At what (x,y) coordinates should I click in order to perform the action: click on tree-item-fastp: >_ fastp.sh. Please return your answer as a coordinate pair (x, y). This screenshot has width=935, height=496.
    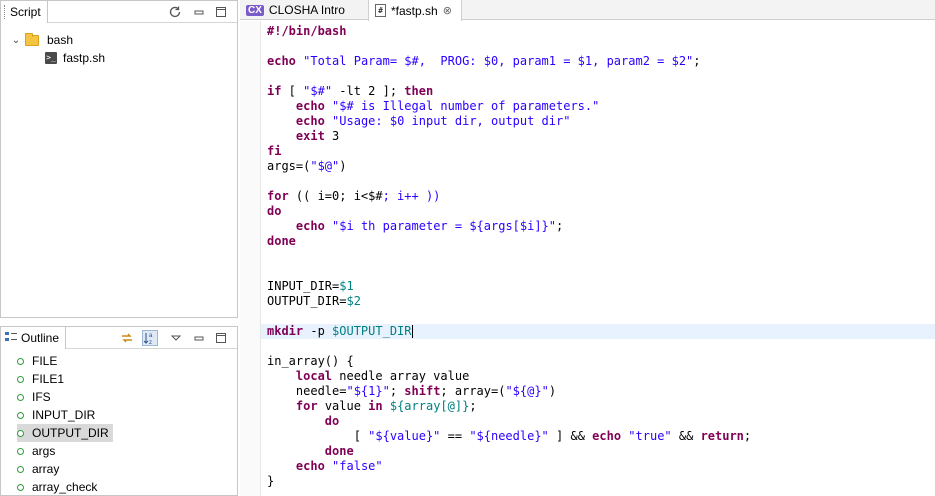
    Looking at the image, I should click on (75, 58).